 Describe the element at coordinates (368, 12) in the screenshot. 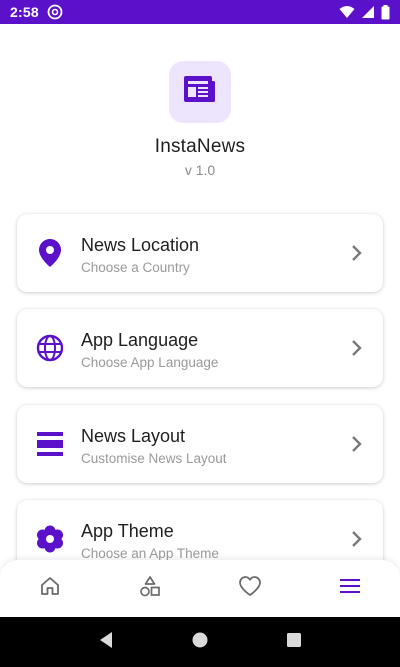

I see `signal-icon` at that location.